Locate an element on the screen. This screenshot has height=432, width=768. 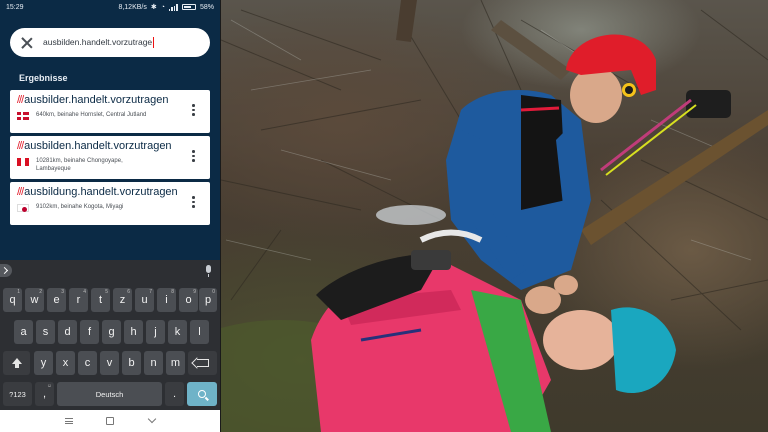
period-key: . is located at coordinates (174, 394).